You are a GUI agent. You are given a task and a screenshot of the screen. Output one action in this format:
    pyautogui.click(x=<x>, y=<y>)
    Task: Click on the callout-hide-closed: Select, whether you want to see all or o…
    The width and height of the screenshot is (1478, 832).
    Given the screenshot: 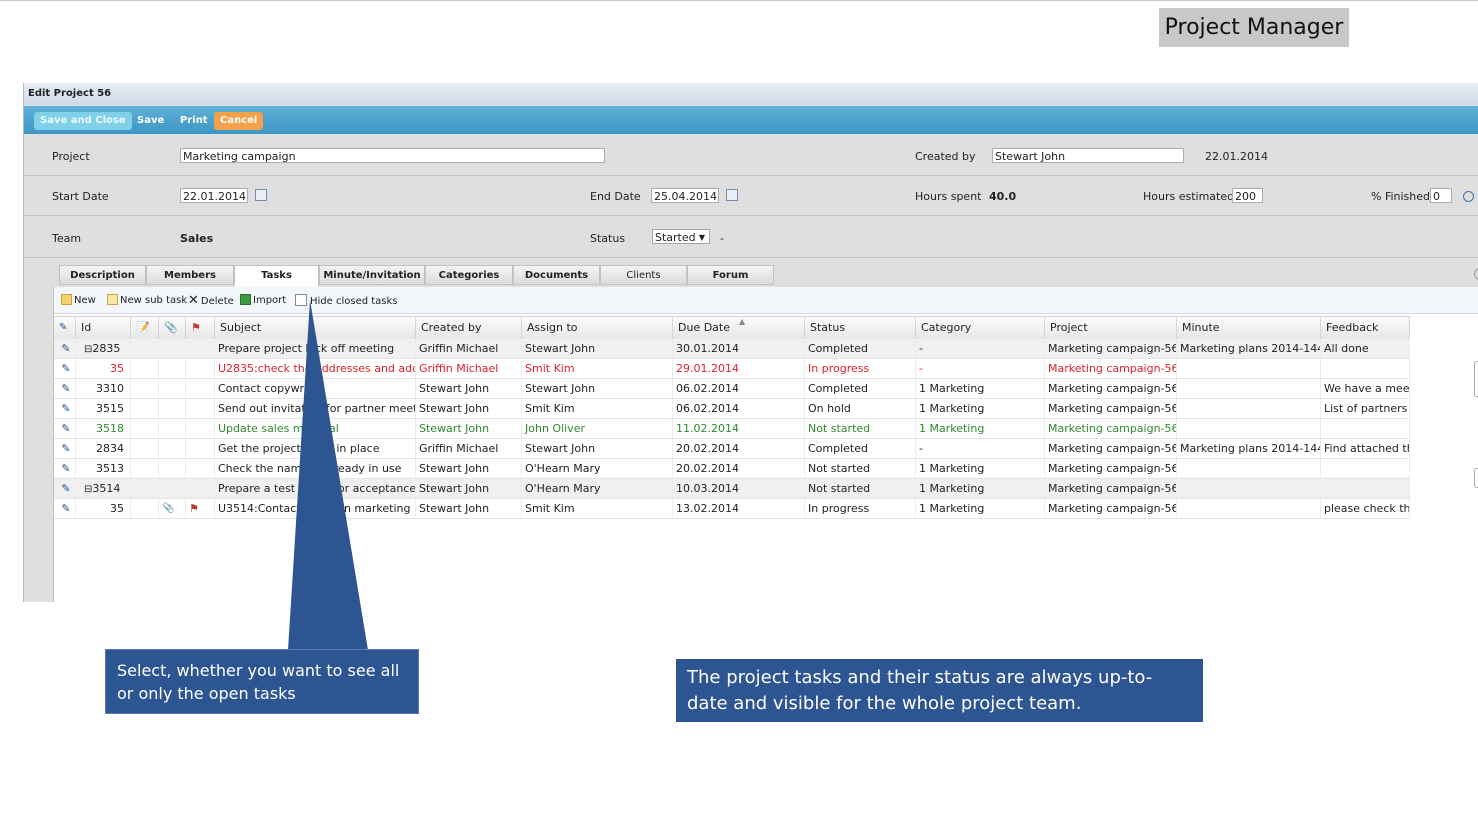 What is the action you would take?
    pyautogui.click(x=262, y=681)
    